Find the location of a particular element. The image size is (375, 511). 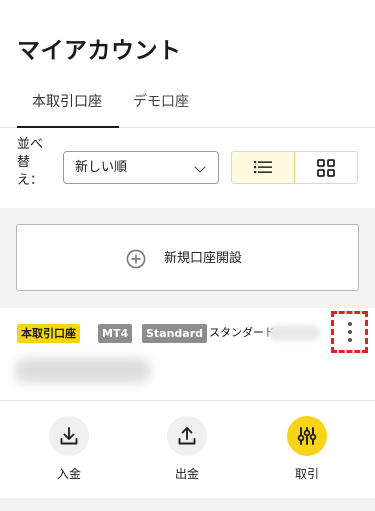

plus-circle-icon is located at coordinates (136, 259).